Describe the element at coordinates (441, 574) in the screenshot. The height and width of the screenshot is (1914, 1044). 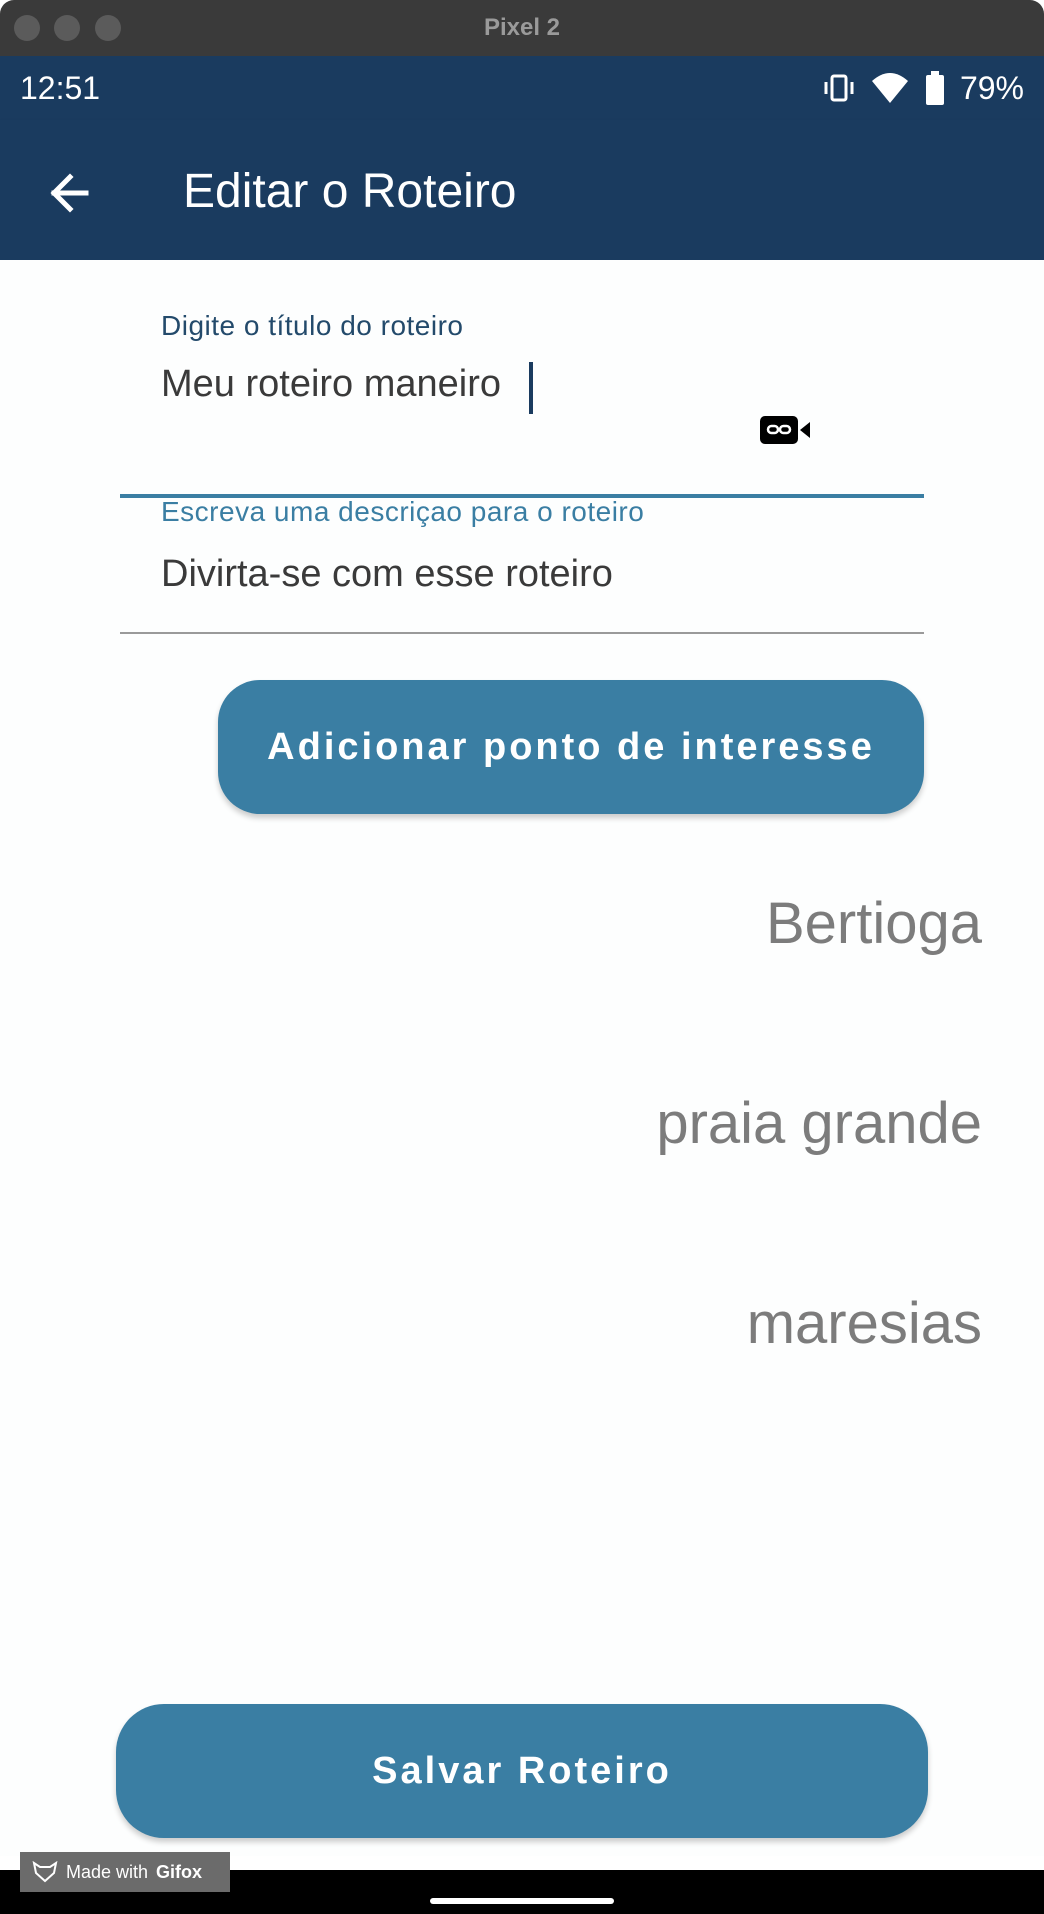
I see `description-input` at that location.